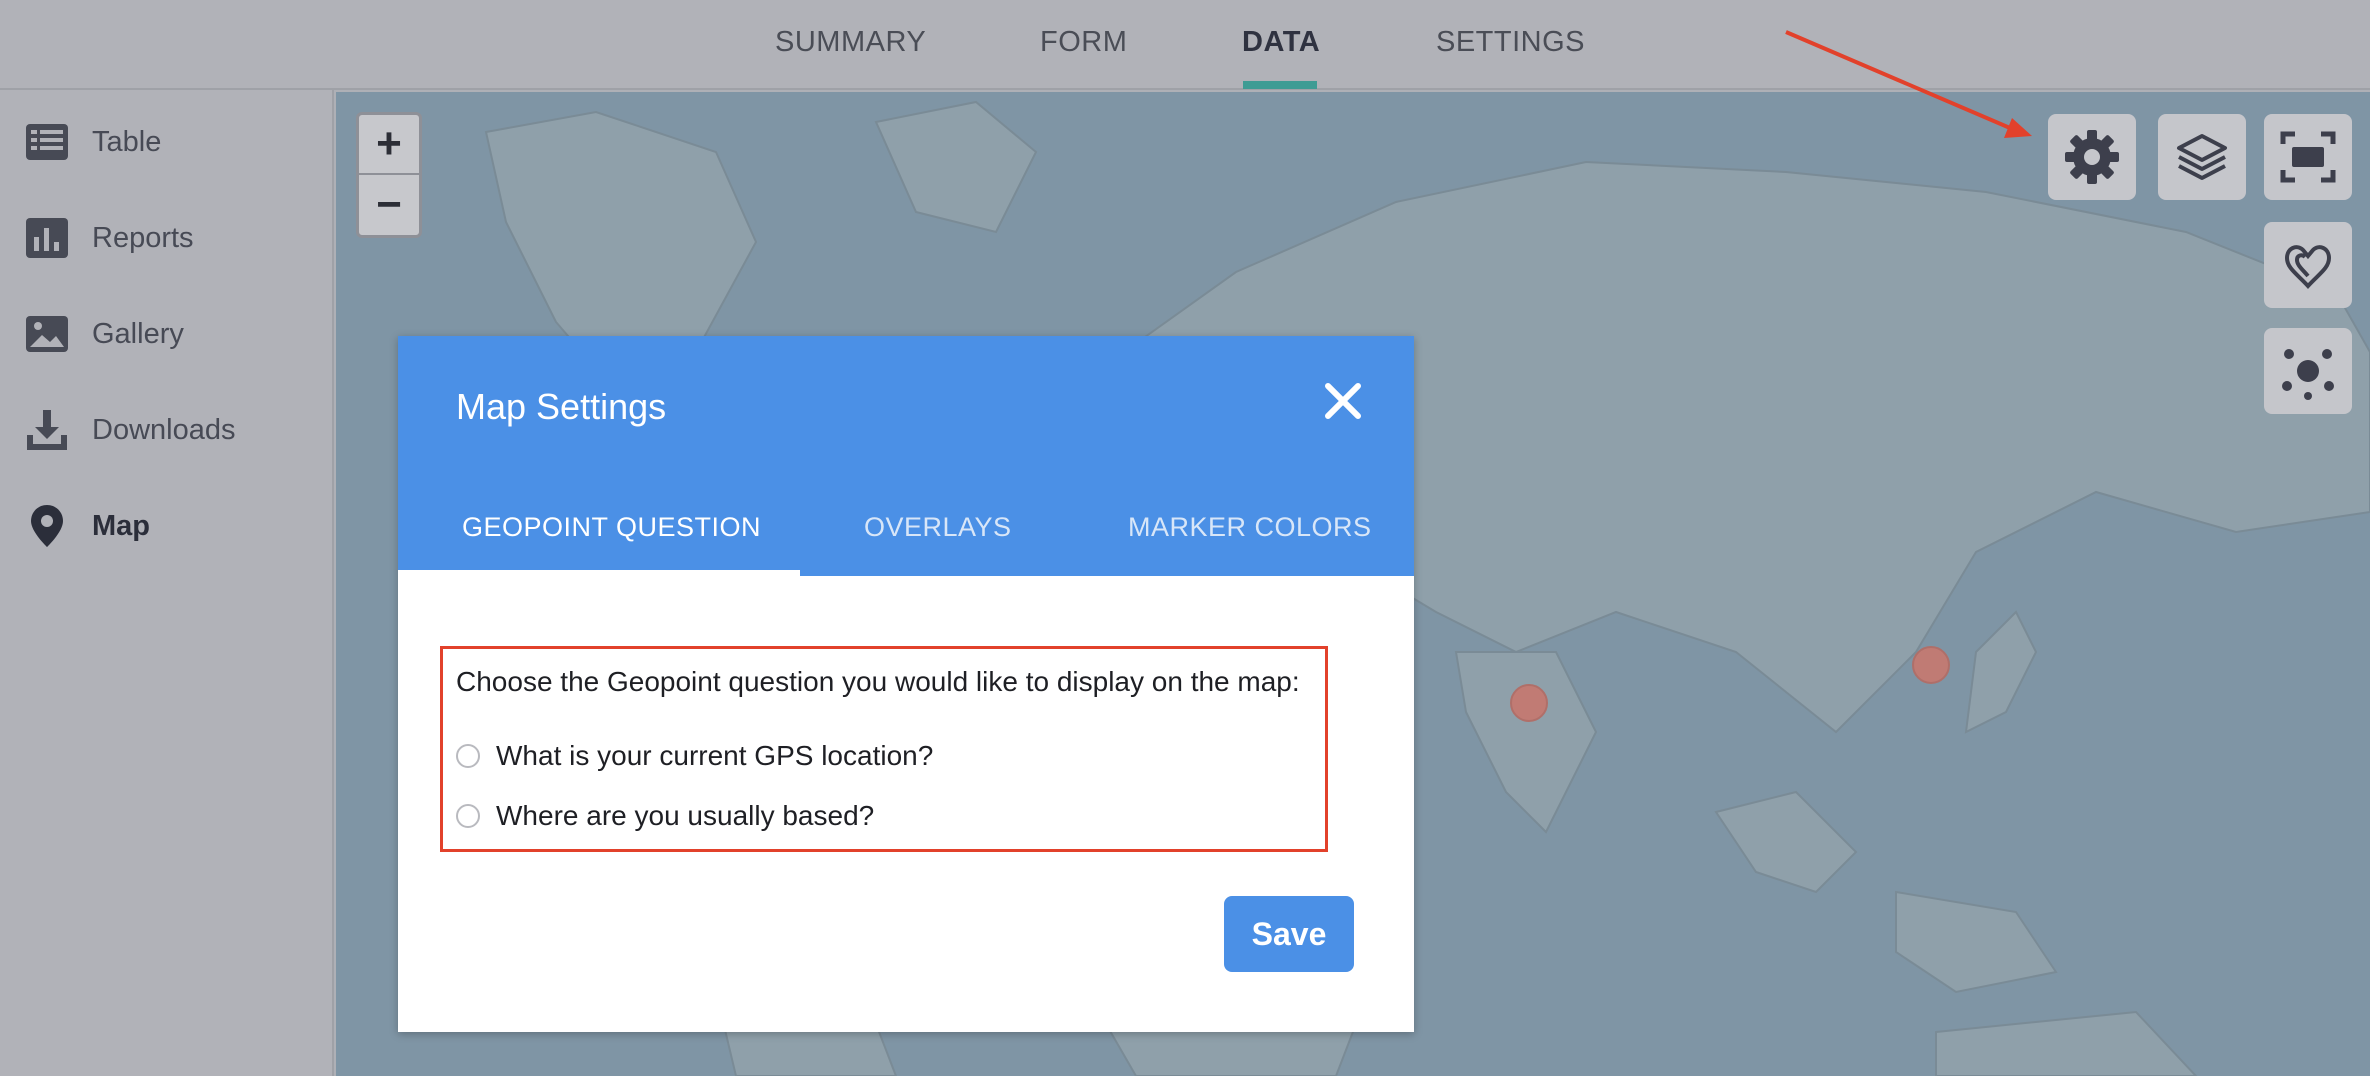 The width and height of the screenshot is (2370, 1076). What do you see at coordinates (1185, 45) in the screenshot?
I see `top-navigation: SUMMARY FORM DATA SETTINGS` at bounding box center [1185, 45].